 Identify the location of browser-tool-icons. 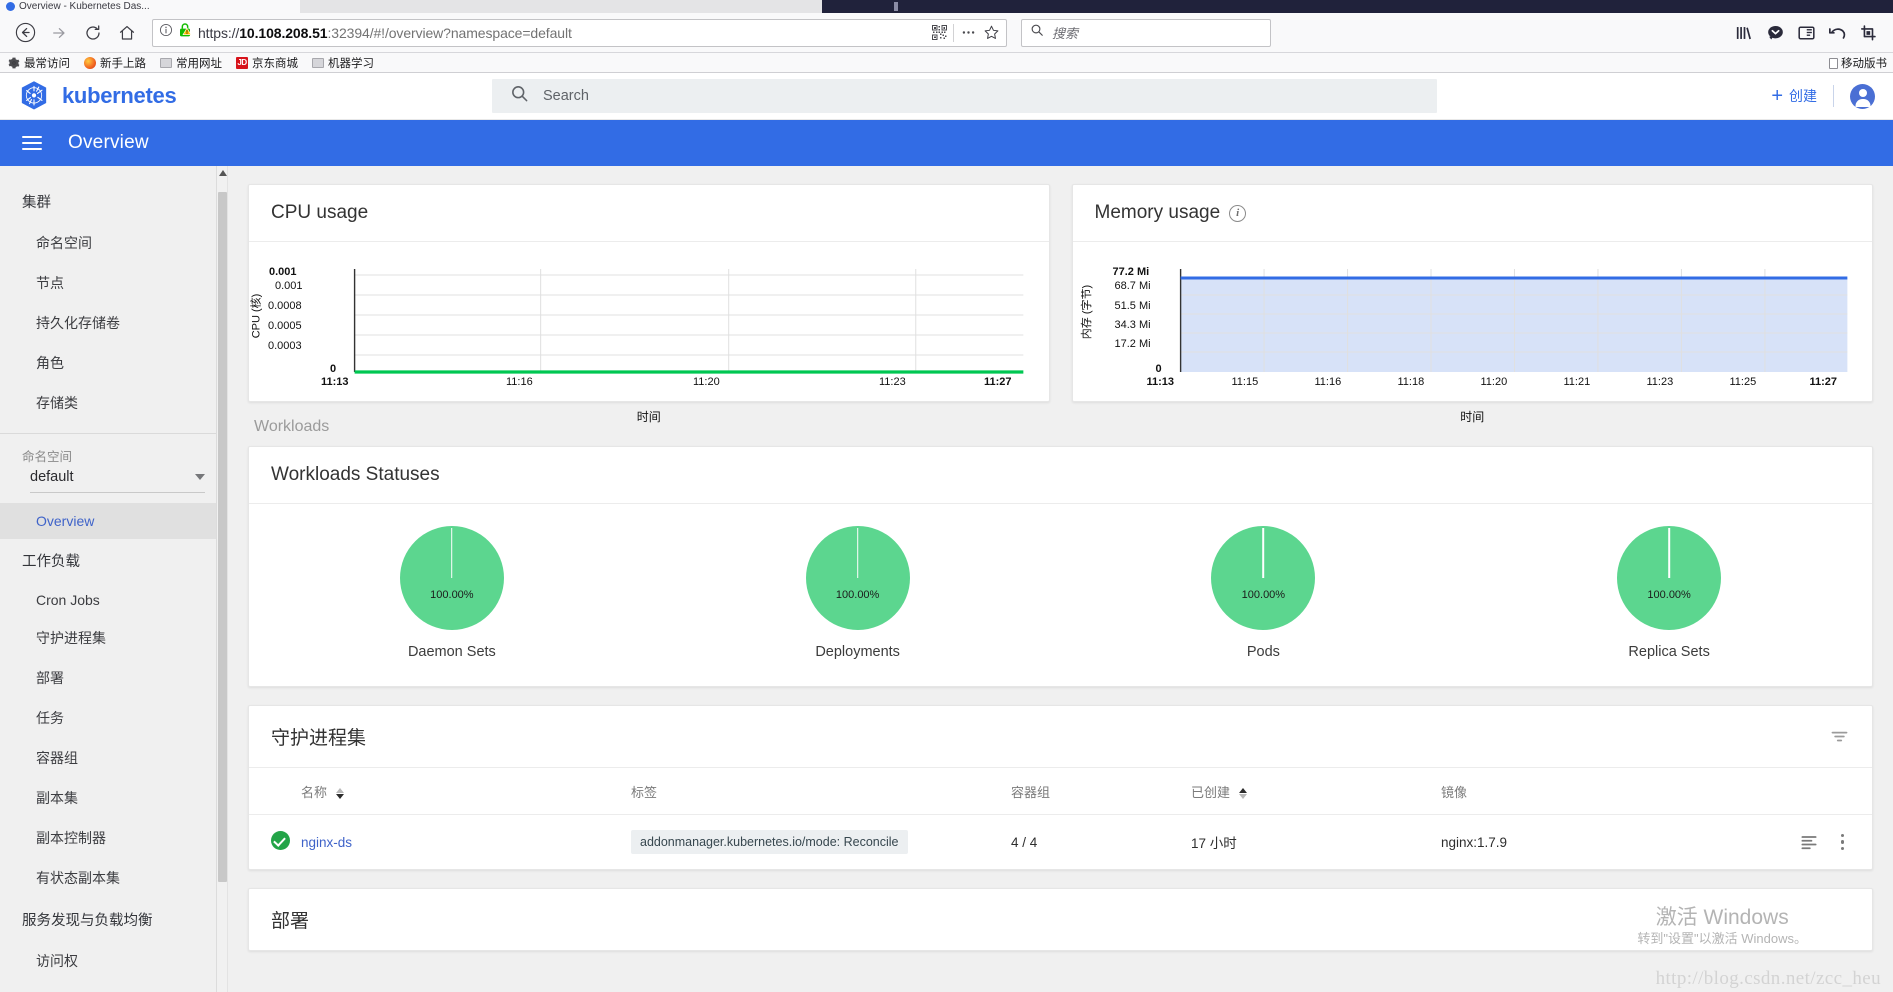
(1809, 32).